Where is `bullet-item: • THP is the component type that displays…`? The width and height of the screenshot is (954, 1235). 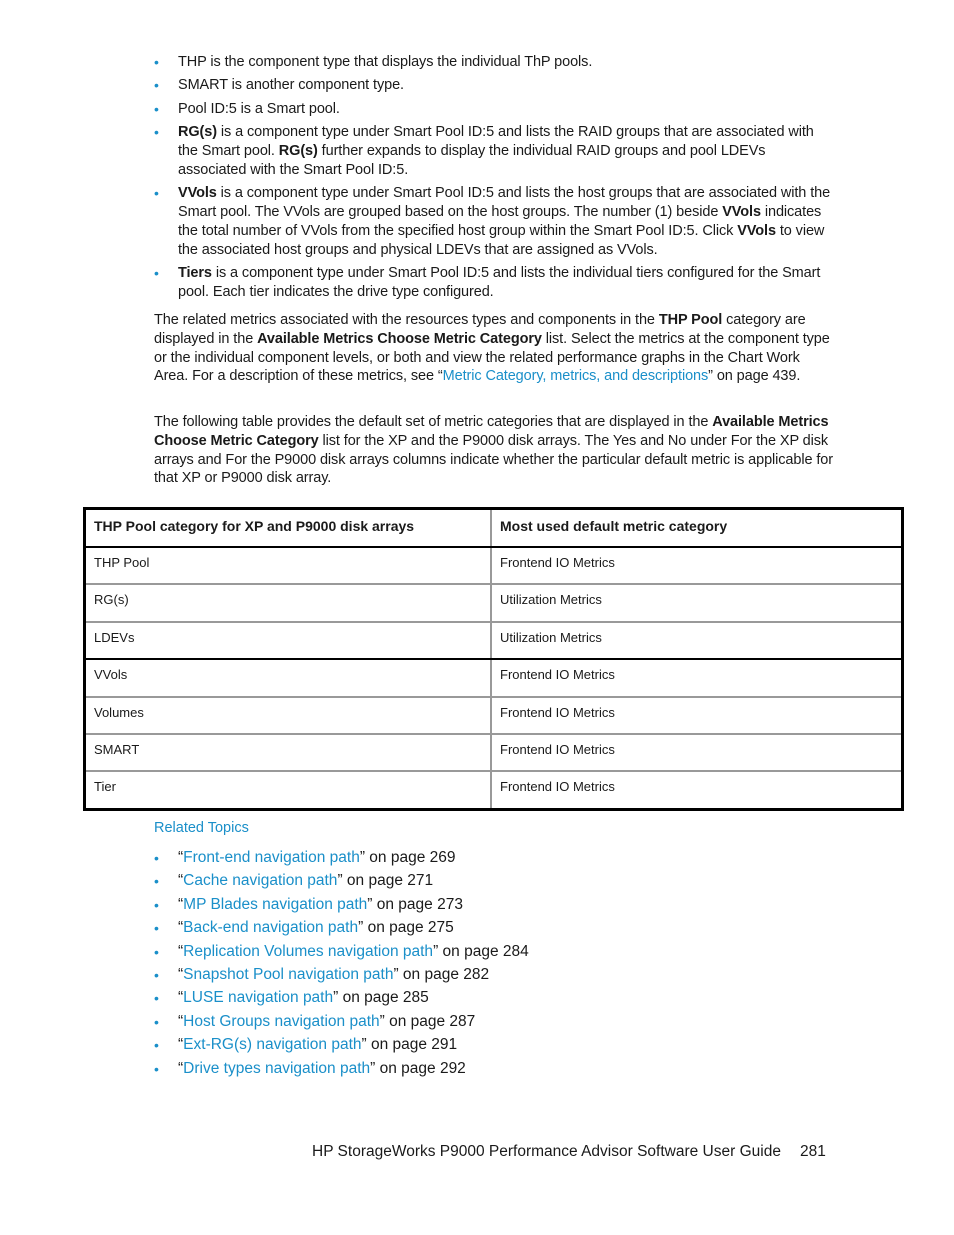
bullet-item: • THP is the component type that displays… is located at coordinates (373, 62).